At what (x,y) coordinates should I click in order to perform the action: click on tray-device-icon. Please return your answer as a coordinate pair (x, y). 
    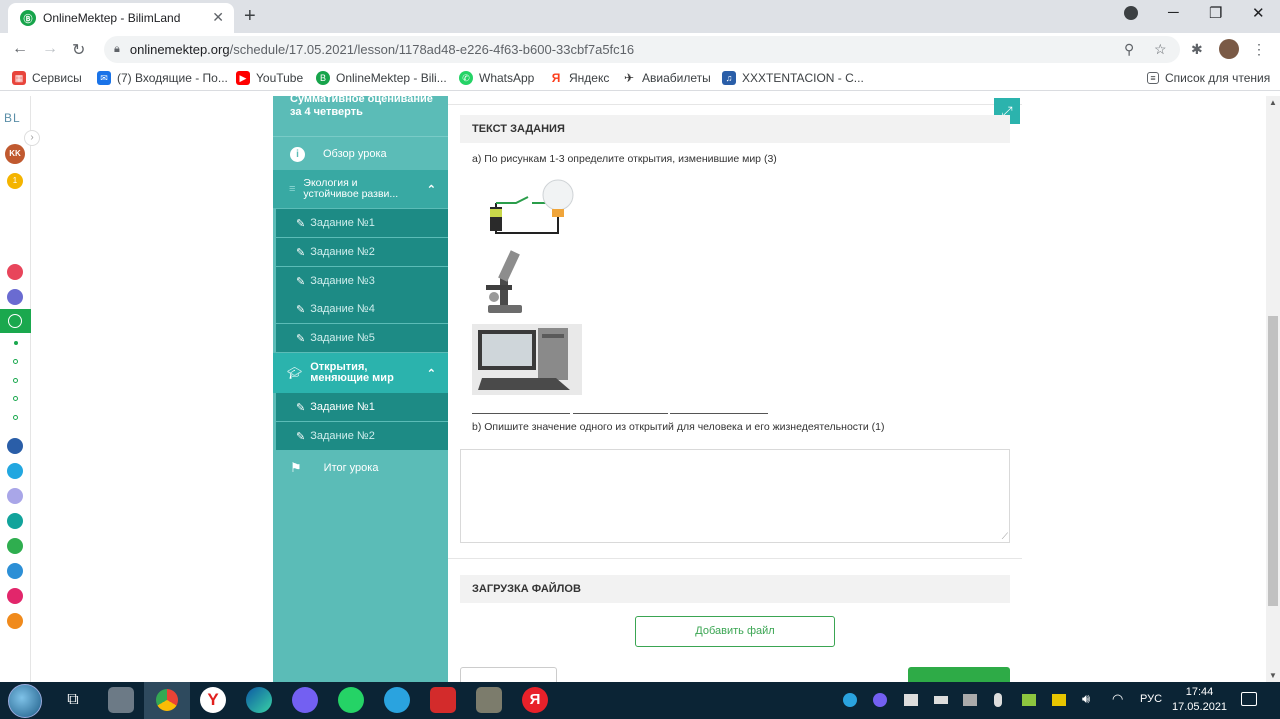
    Looking at the image, I should click on (941, 700).